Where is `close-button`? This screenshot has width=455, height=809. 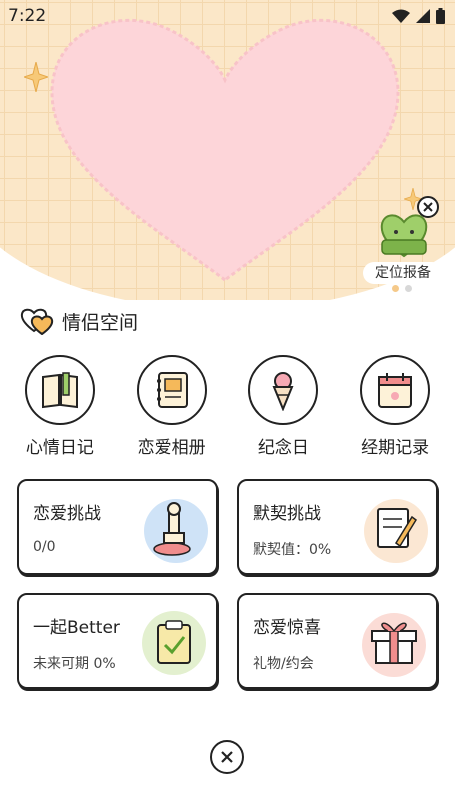
close-button is located at coordinates (227, 757).